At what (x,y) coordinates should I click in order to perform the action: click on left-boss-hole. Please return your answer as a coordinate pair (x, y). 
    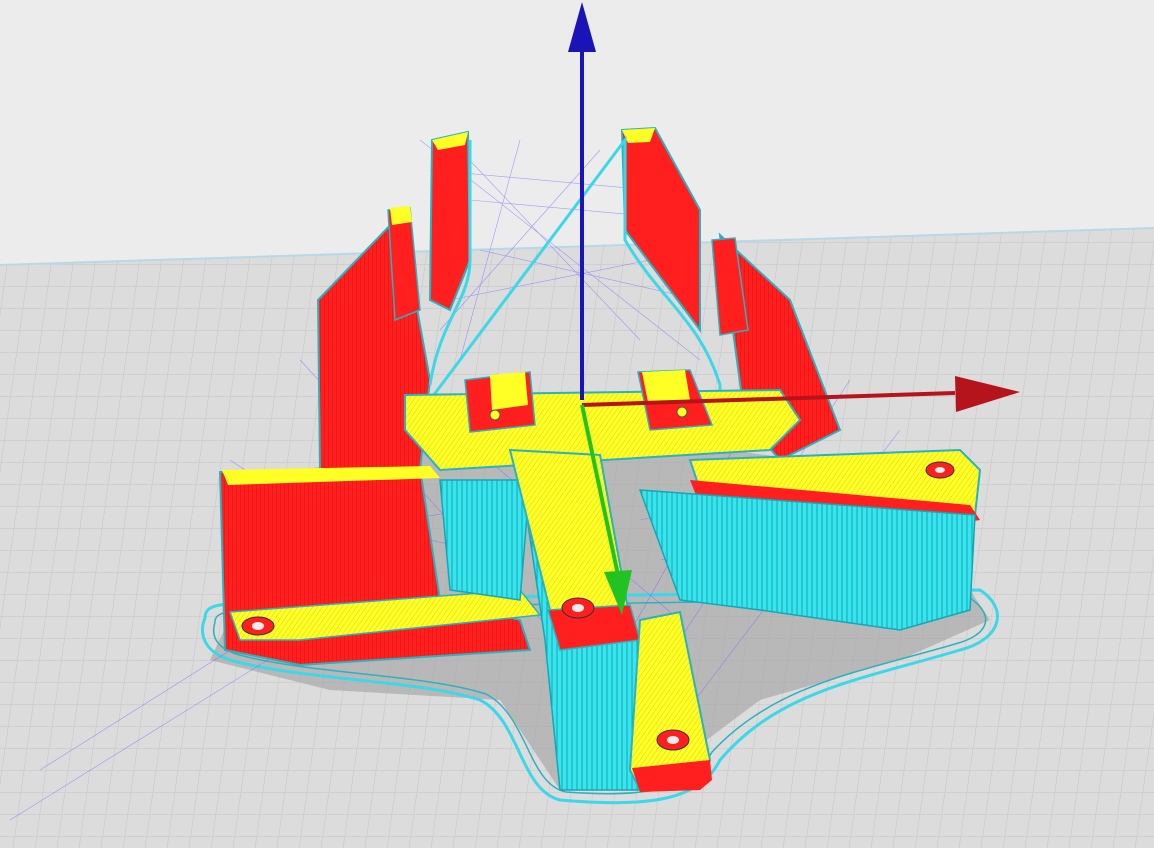
    Looking at the image, I should click on (495, 415).